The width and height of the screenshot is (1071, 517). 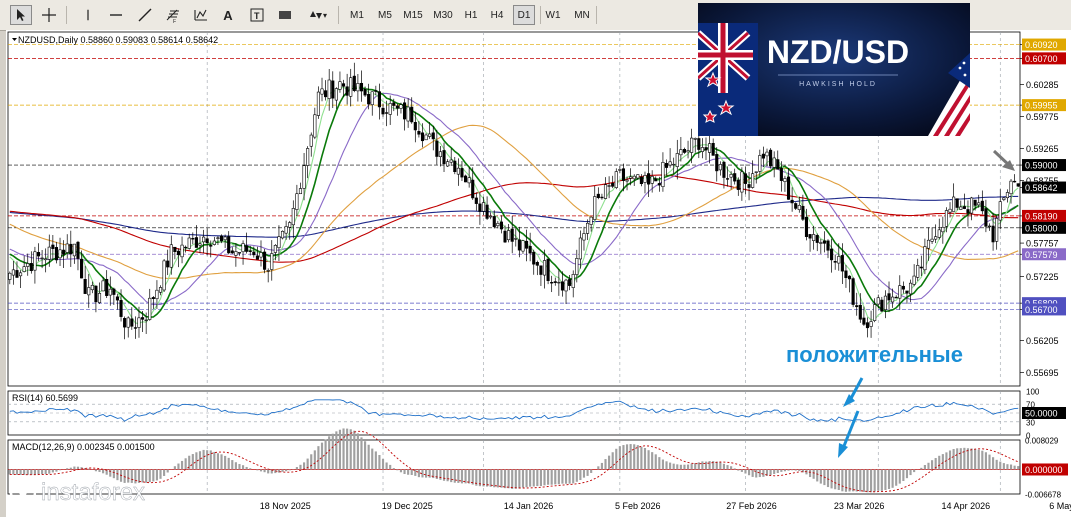 I want to click on vertical-line-icon, so click(x=88, y=15).